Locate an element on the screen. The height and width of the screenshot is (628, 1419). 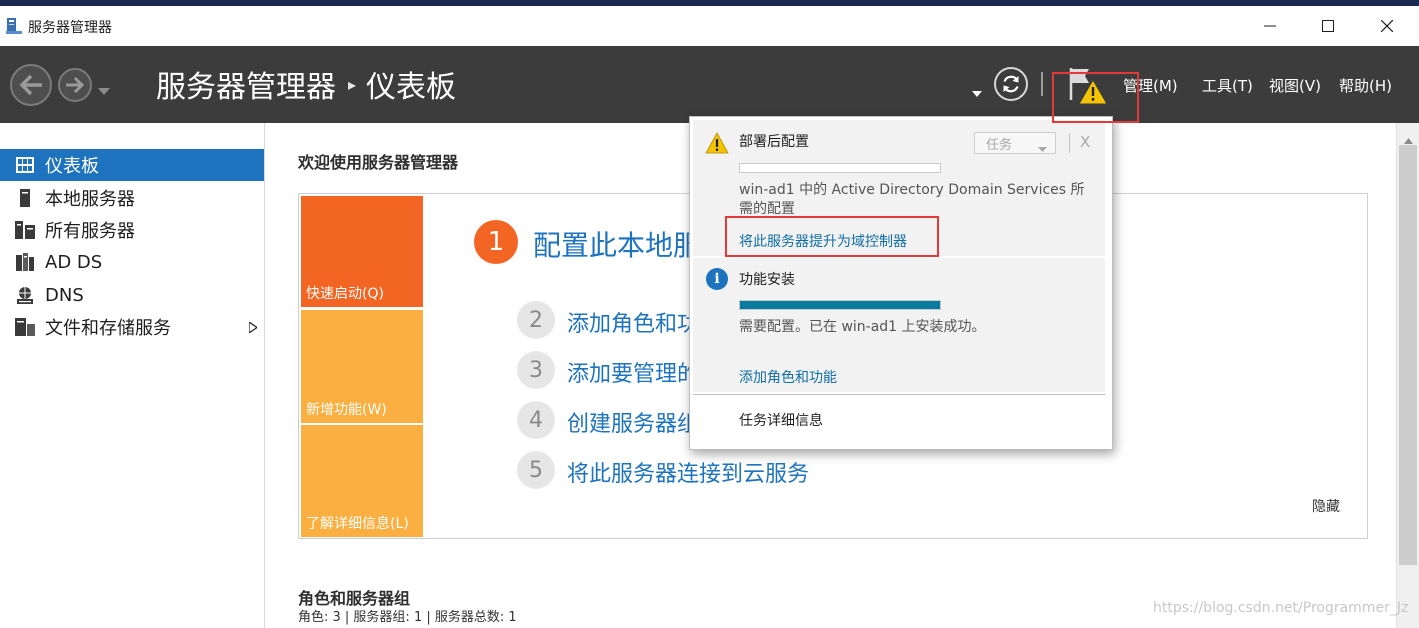
step-2-badge: 2 is located at coordinates (536, 320).